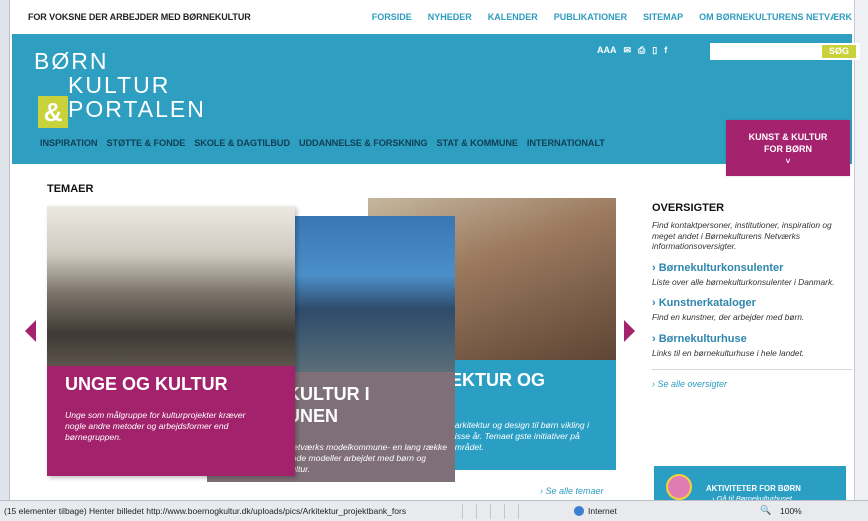 The width and height of the screenshot is (868, 521). Describe the element at coordinates (753, 488) in the screenshot. I see `activities-title: AKTIVITETER FOR BØRN` at that location.